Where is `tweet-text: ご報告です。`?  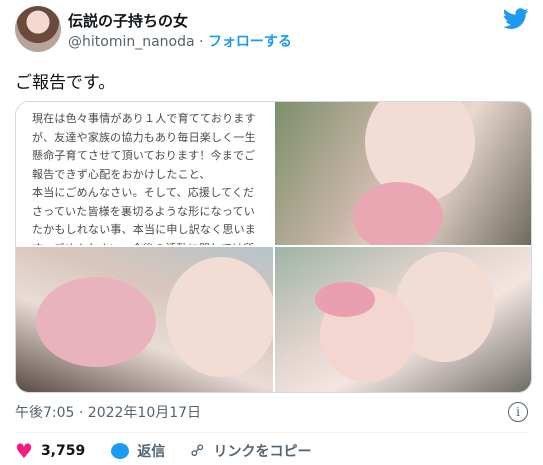 tweet-text: ご報告です。 is located at coordinates (65, 83).